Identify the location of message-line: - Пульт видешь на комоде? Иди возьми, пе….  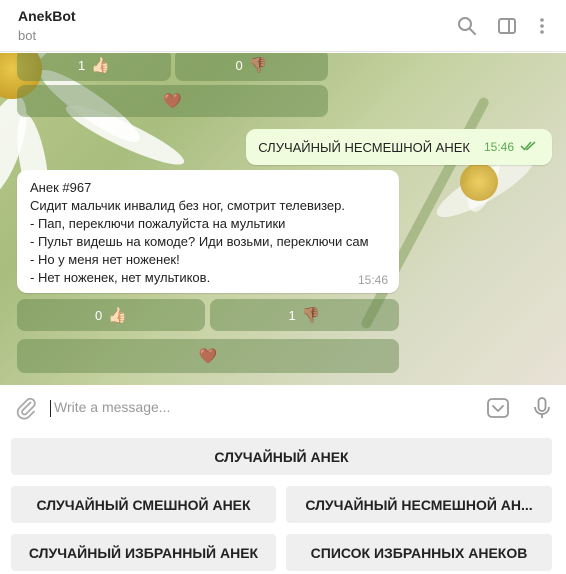
(199, 241).